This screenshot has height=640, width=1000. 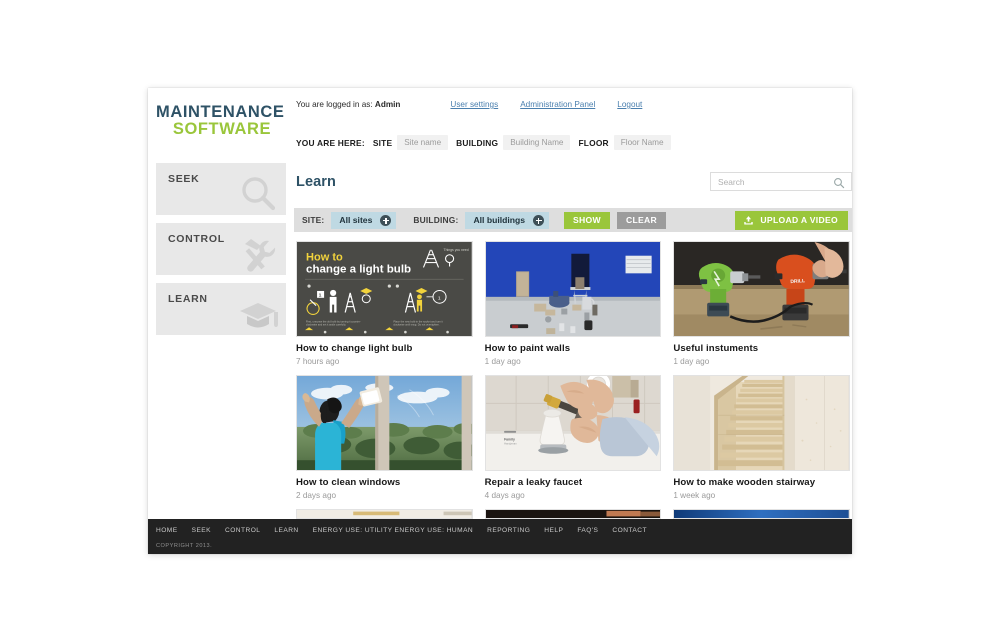 What do you see at coordinates (201, 530) in the screenshot?
I see `footer-link-seek: SEEK` at bounding box center [201, 530].